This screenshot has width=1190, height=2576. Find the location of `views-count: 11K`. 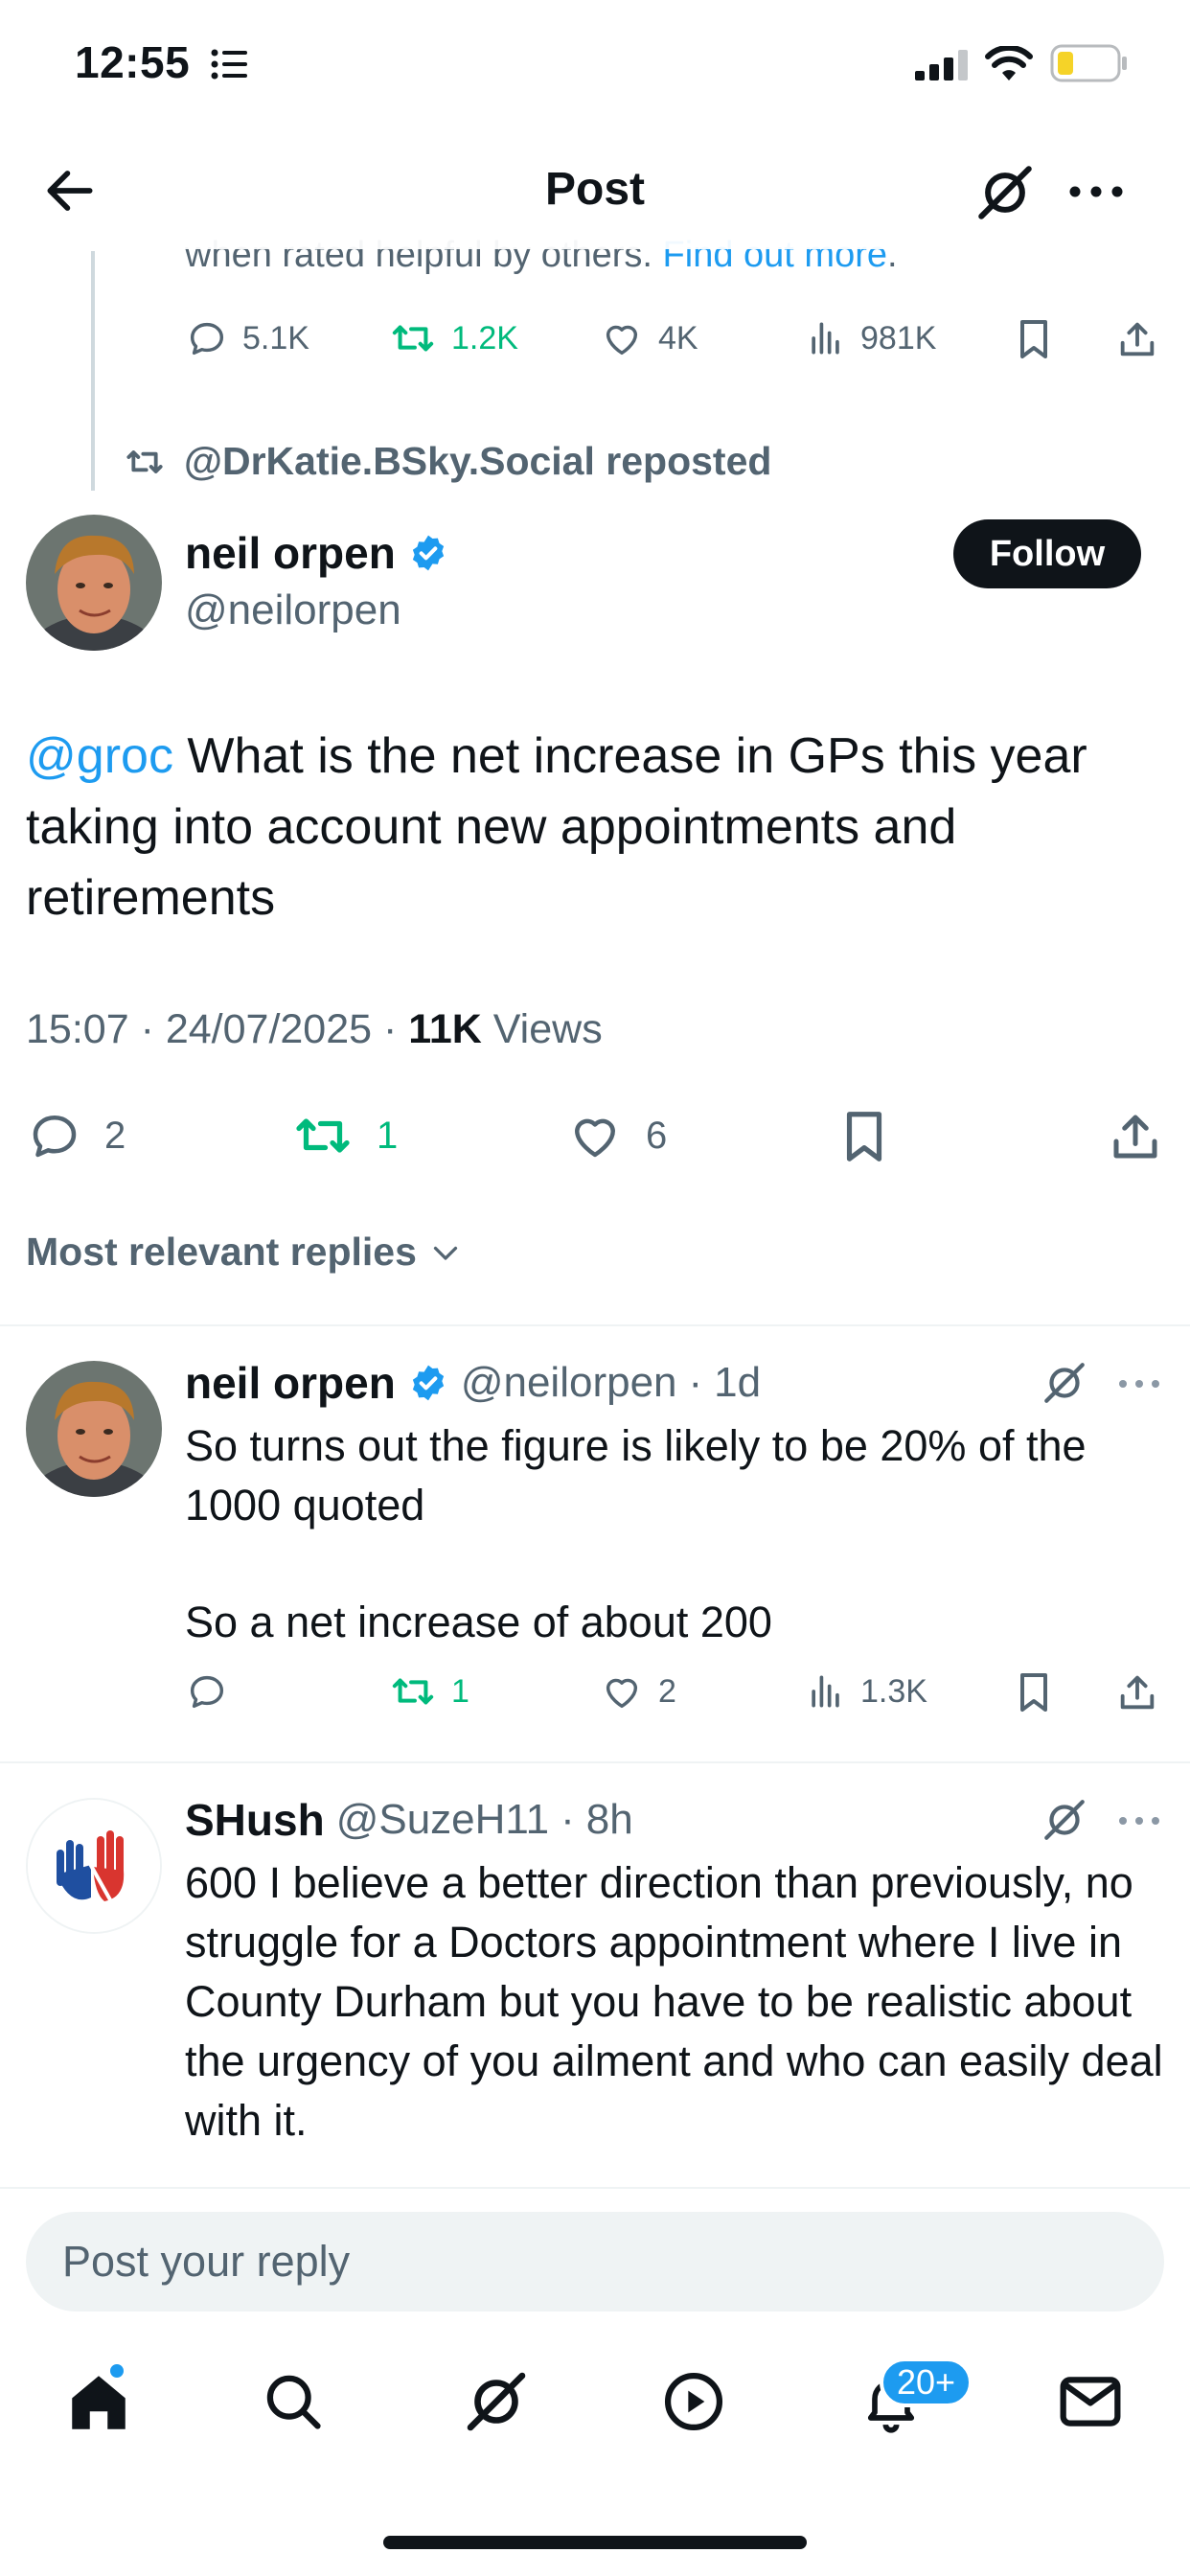

views-count: 11K is located at coordinates (445, 1029).